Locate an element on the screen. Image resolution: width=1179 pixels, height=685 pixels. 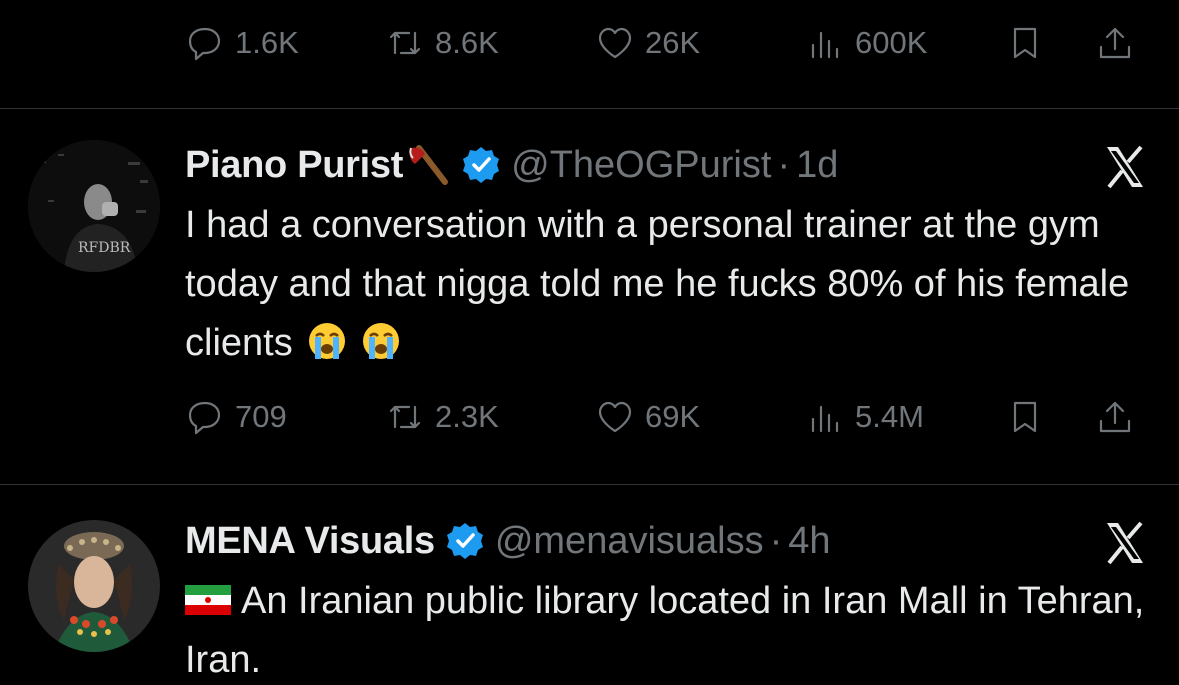
tweet-header: MENA Visuals @menavisualss · 4h is located at coordinates (667, 541).